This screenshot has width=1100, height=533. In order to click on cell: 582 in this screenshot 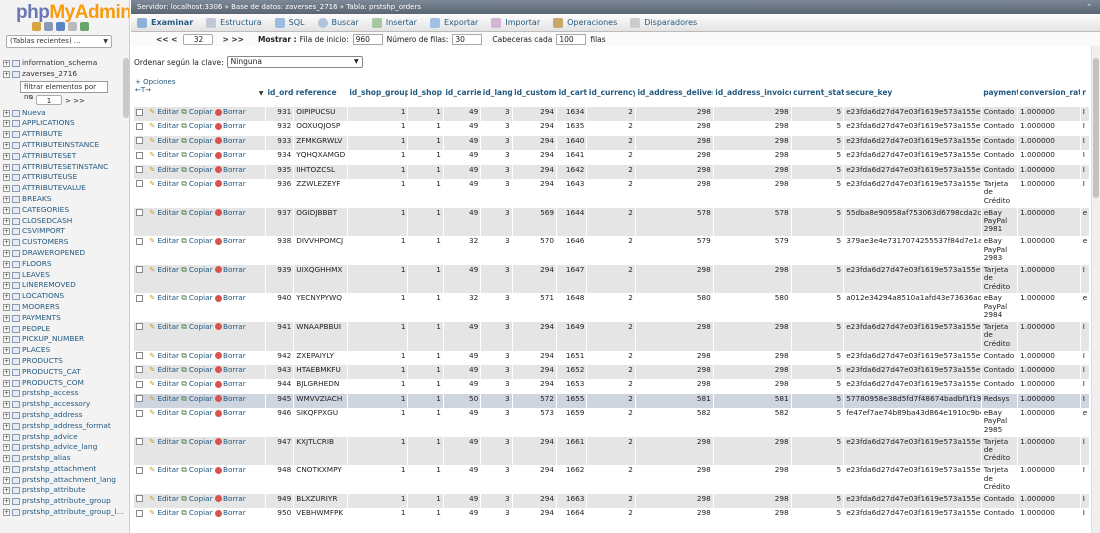, I will do `click(674, 422)`.